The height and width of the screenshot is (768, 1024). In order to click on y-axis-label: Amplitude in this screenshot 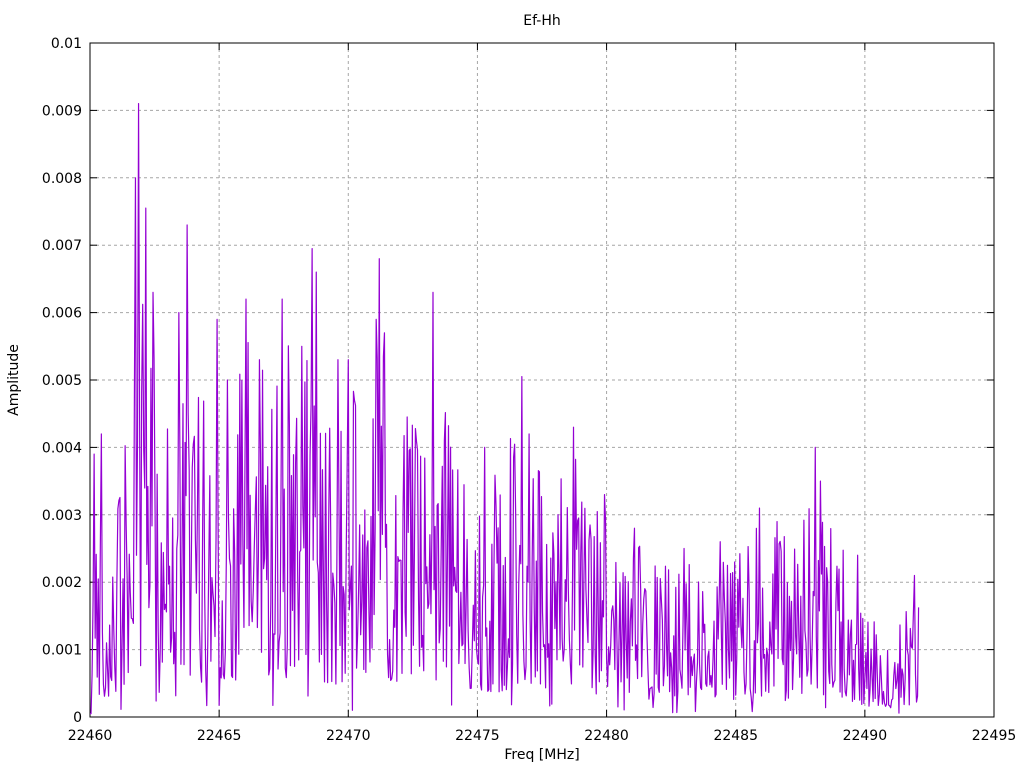, I will do `click(14, 380)`.